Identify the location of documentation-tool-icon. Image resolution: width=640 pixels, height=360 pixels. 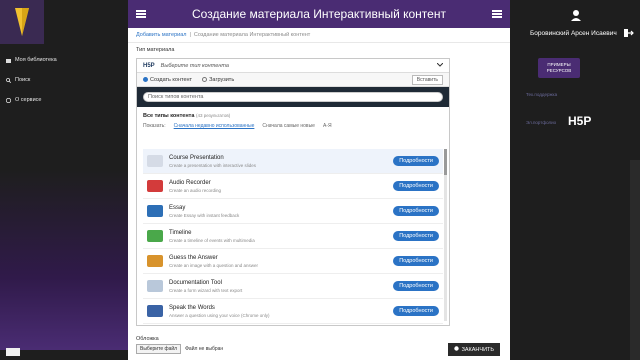
(155, 286).